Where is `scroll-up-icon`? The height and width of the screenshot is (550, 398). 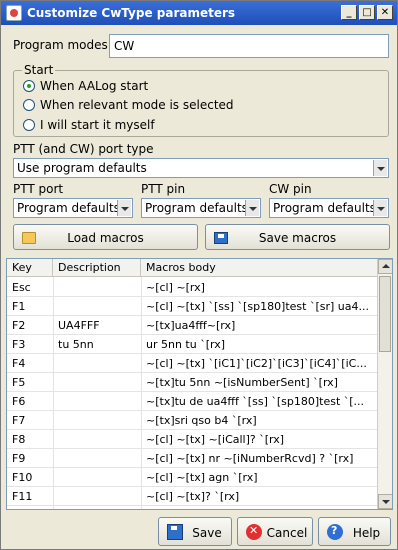
scroll-up-icon is located at coordinates (385, 266).